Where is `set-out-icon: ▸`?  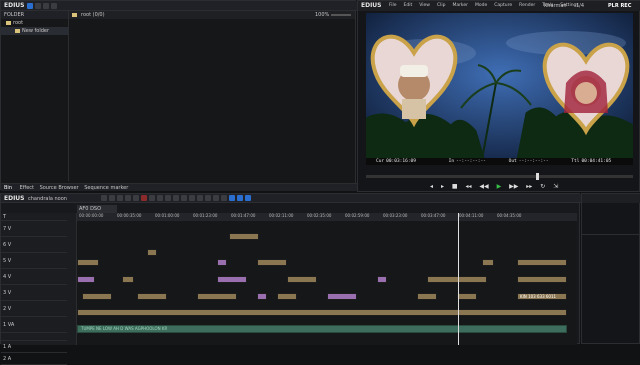
set-out-icon: ▸ is located at coordinates (442, 186).